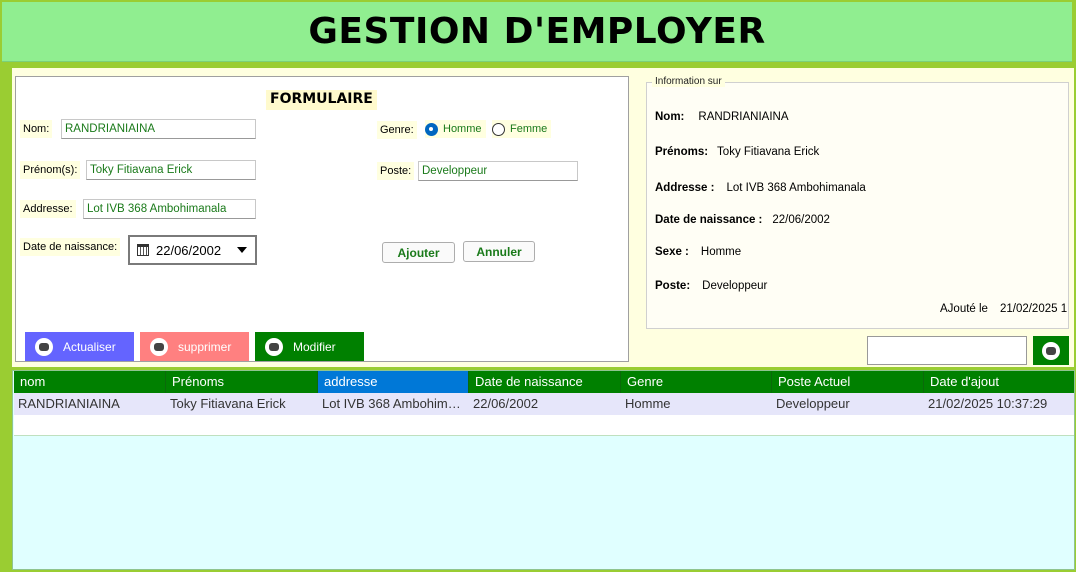  Describe the element at coordinates (393, 382) in the screenshot. I see `column-header-addresse: addresse` at that location.